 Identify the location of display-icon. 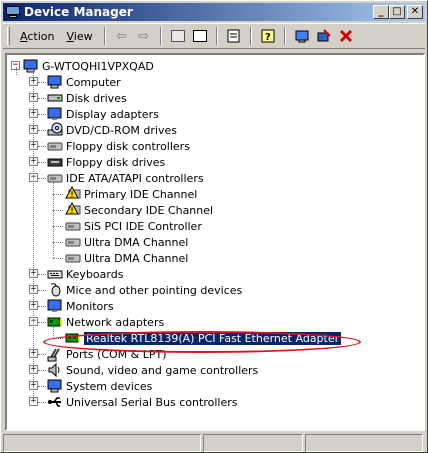
(55, 114).